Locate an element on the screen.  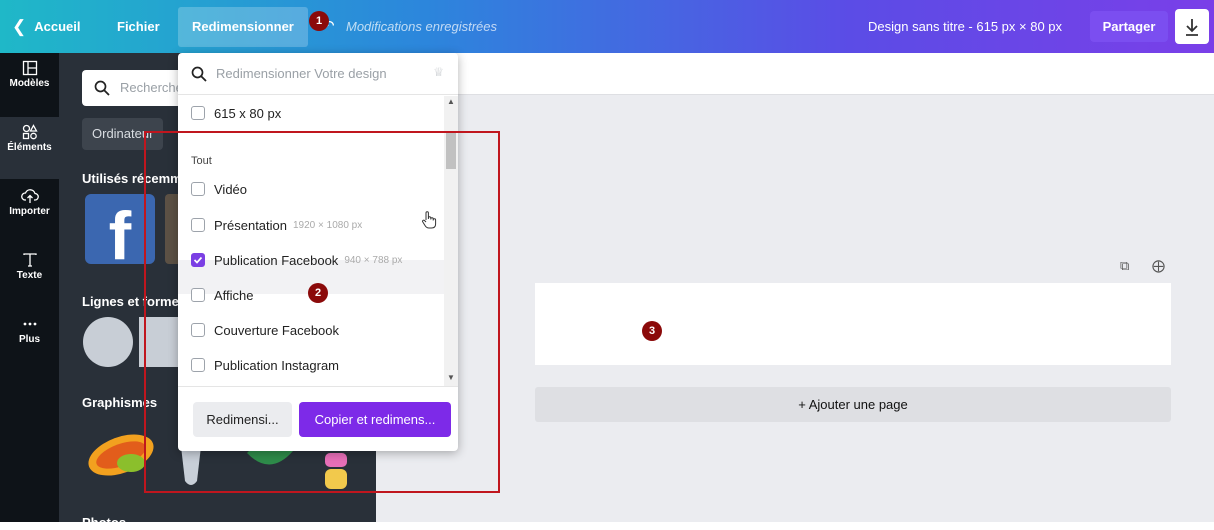
elements-icon is located at coordinates (30, 132).